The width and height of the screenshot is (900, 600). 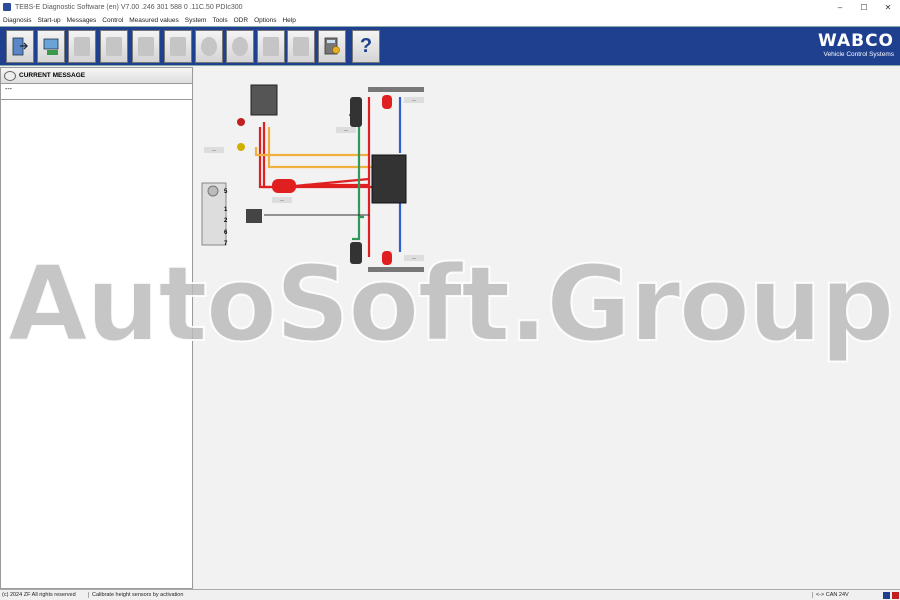 I want to click on menu-odr: ODR, so click(x=241, y=20).